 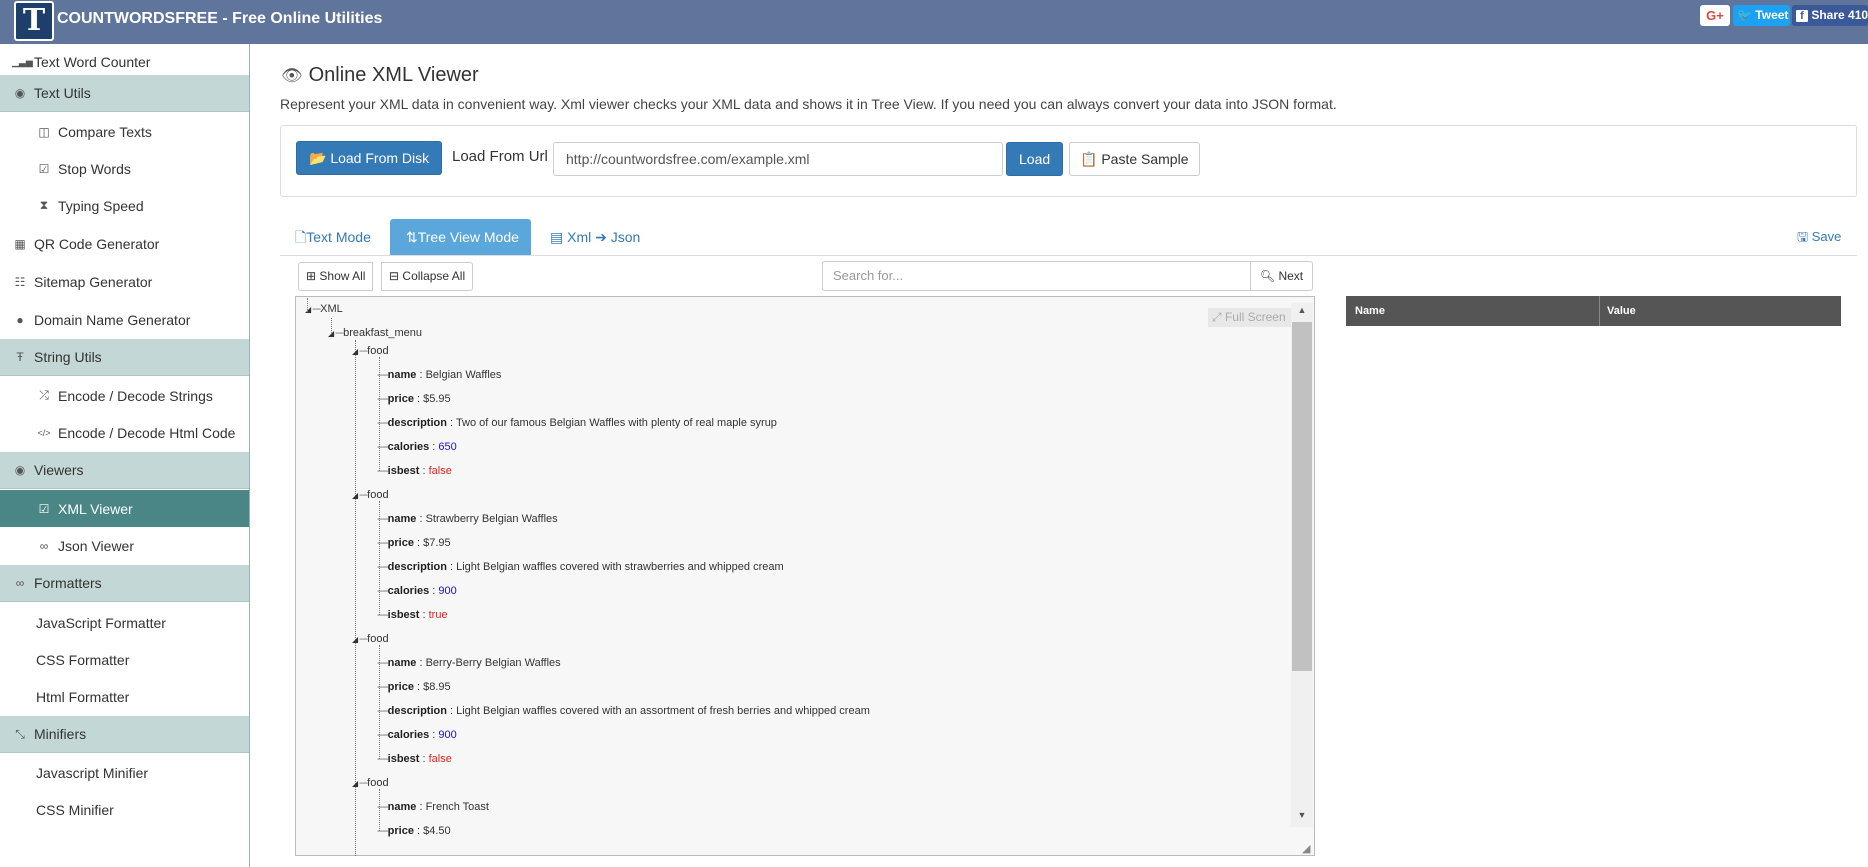 What do you see at coordinates (97, 244) in the screenshot?
I see `sidebar-item-label: QR Code Generator` at bounding box center [97, 244].